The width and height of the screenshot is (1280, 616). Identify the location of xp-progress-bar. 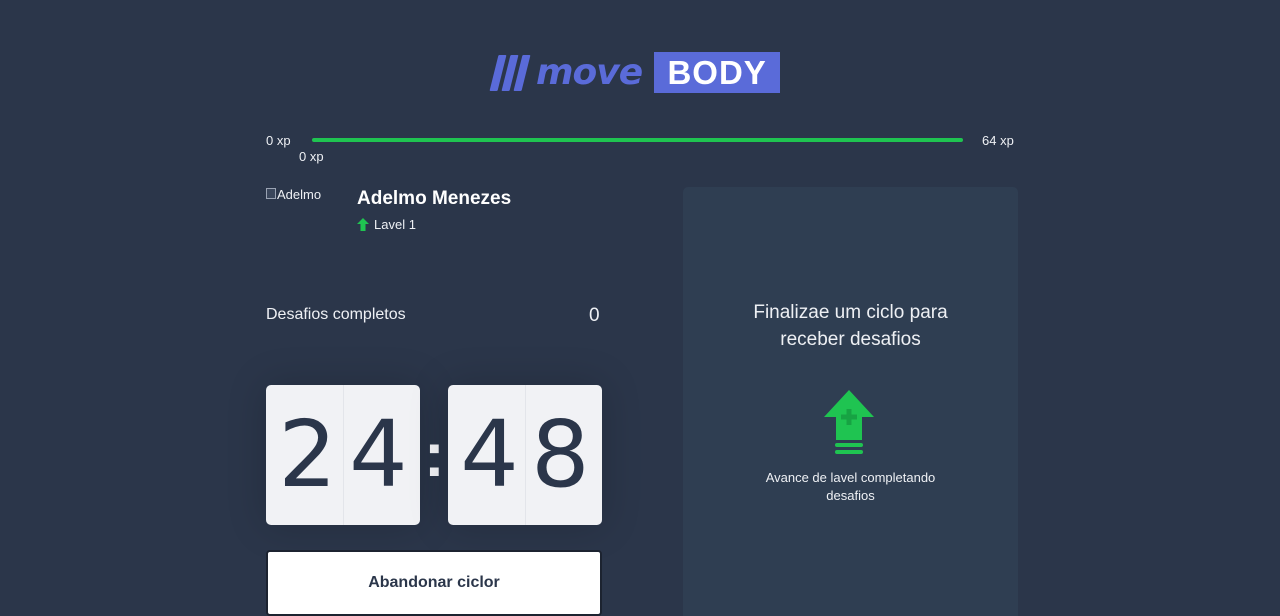
(637, 140).